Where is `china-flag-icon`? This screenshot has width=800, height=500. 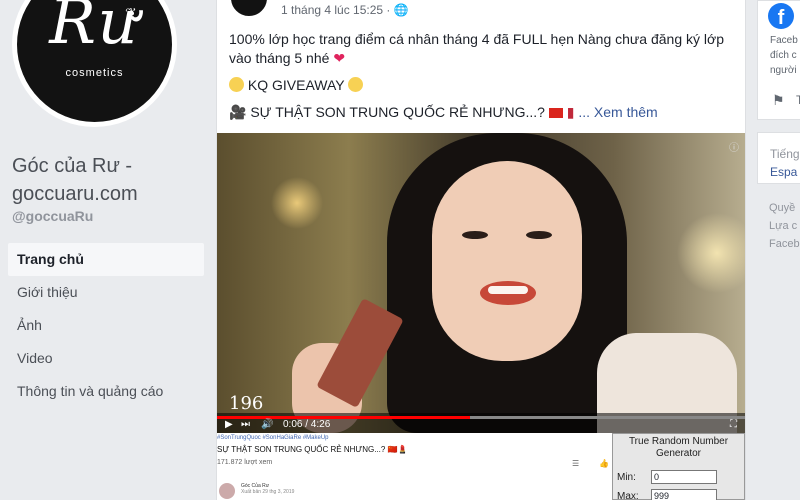 china-flag-icon is located at coordinates (555, 113).